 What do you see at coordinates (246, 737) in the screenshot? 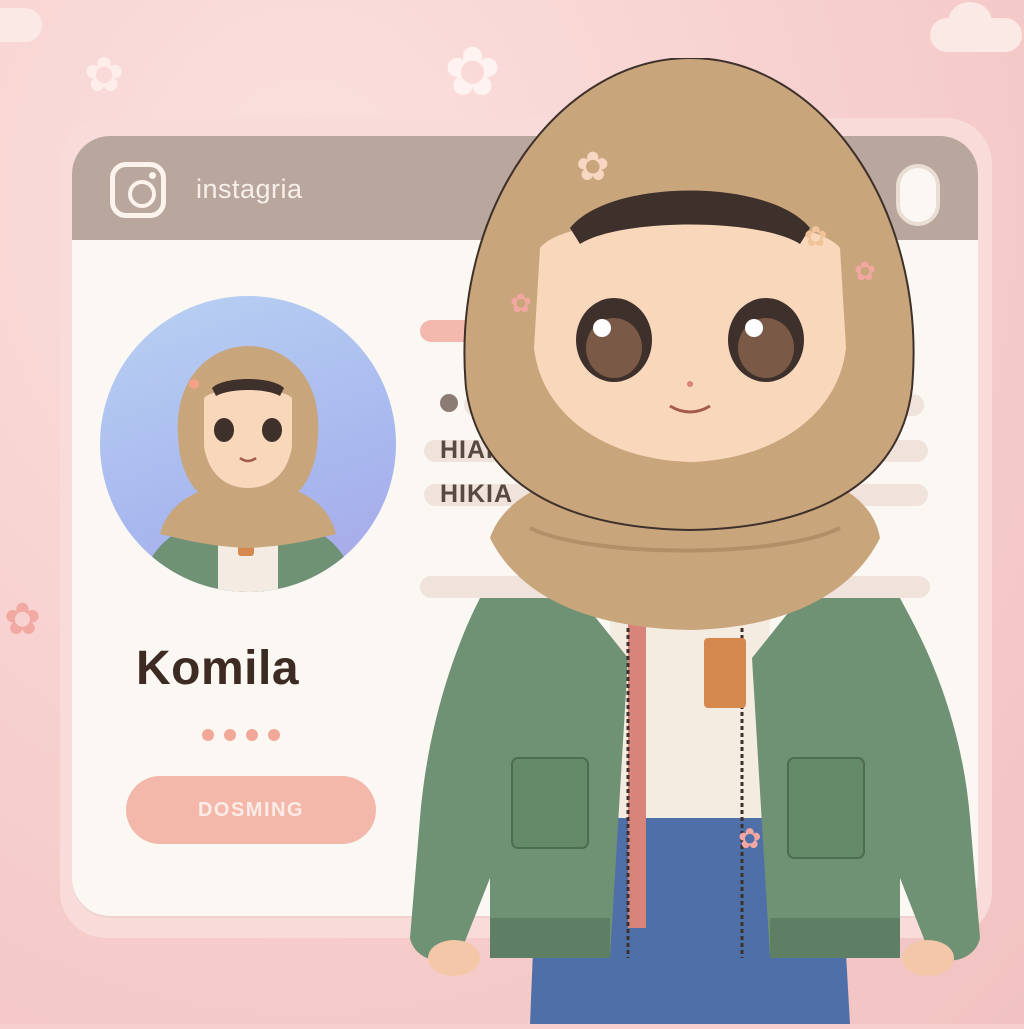
I see `pagination-dots` at bounding box center [246, 737].